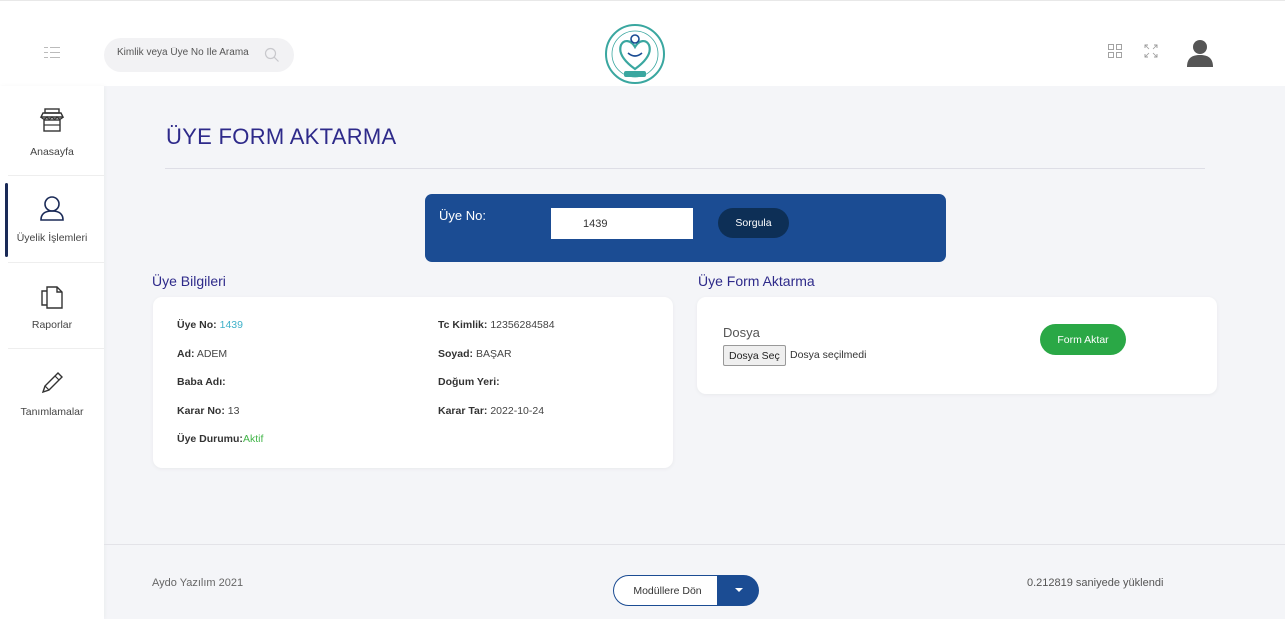 The width and height of the screenshot is (1285, 619). What do you see at coordinates (52, 152) in the screenshot?
I see `sidebar-item-label: Anasayfa` at bounding box center [52, 152].